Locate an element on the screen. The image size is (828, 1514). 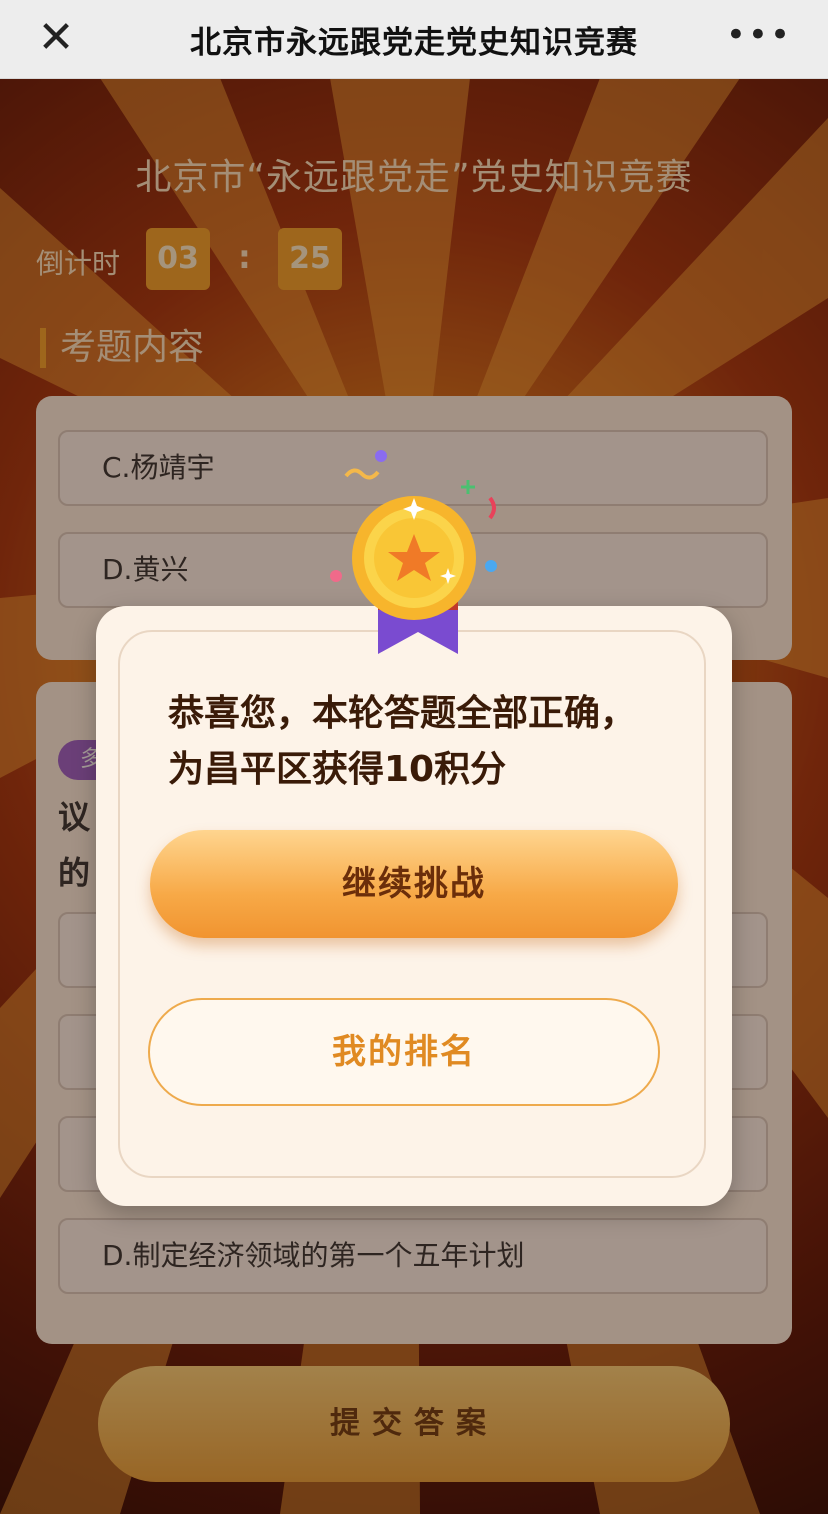
my-ranking-button: 我的排名 is located at coordinates (404, 1052).